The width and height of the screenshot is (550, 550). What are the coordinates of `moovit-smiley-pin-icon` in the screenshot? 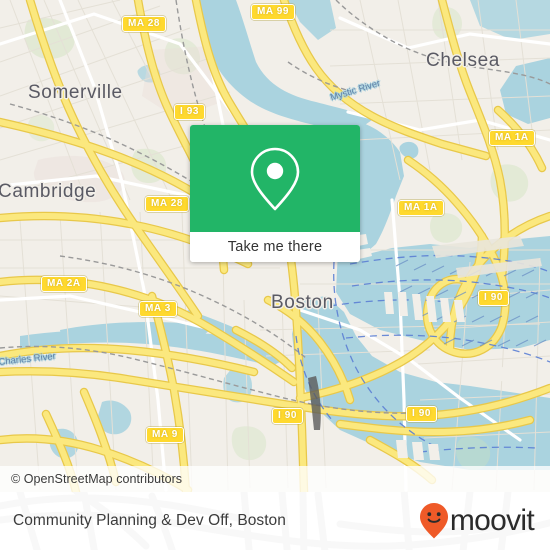 It's located at (433, 521).